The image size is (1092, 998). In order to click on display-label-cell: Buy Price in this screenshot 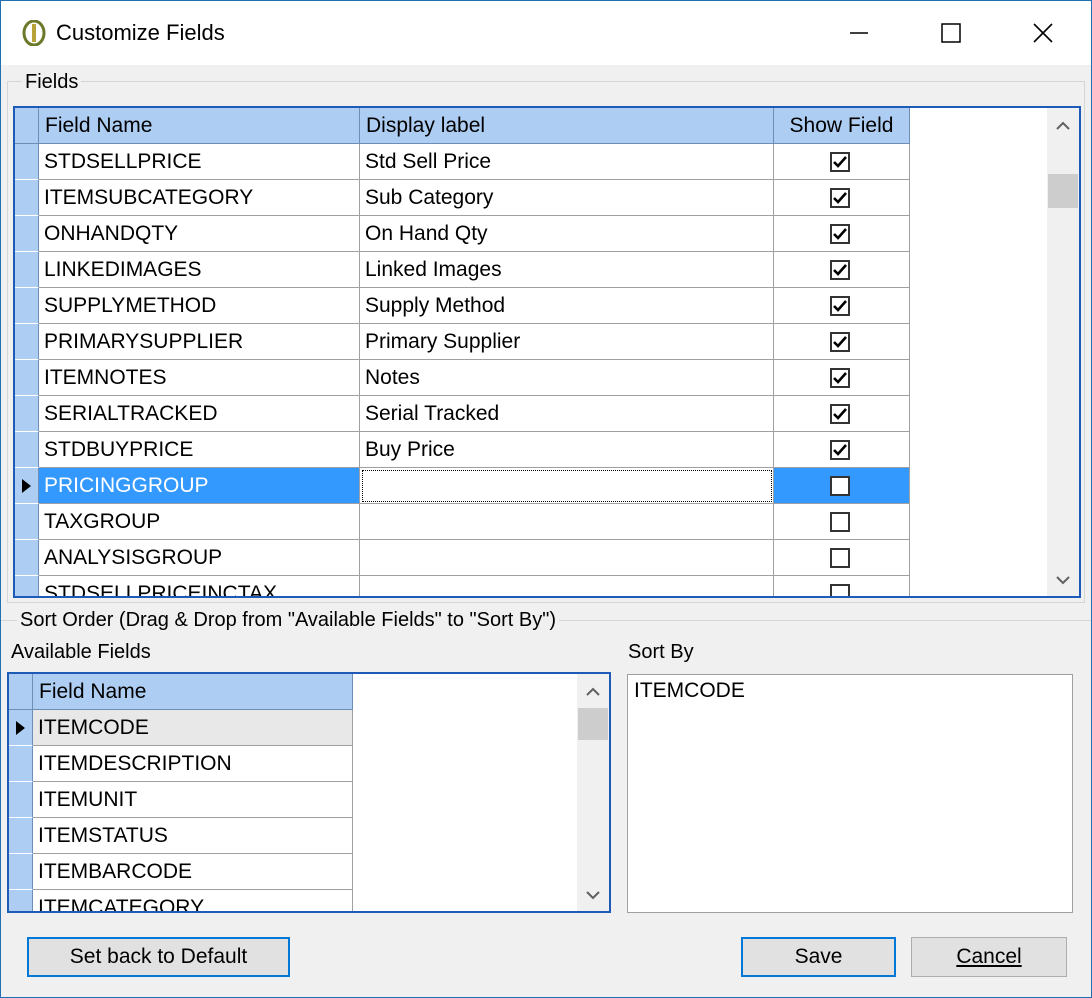, I will do `click(567, 450)`.